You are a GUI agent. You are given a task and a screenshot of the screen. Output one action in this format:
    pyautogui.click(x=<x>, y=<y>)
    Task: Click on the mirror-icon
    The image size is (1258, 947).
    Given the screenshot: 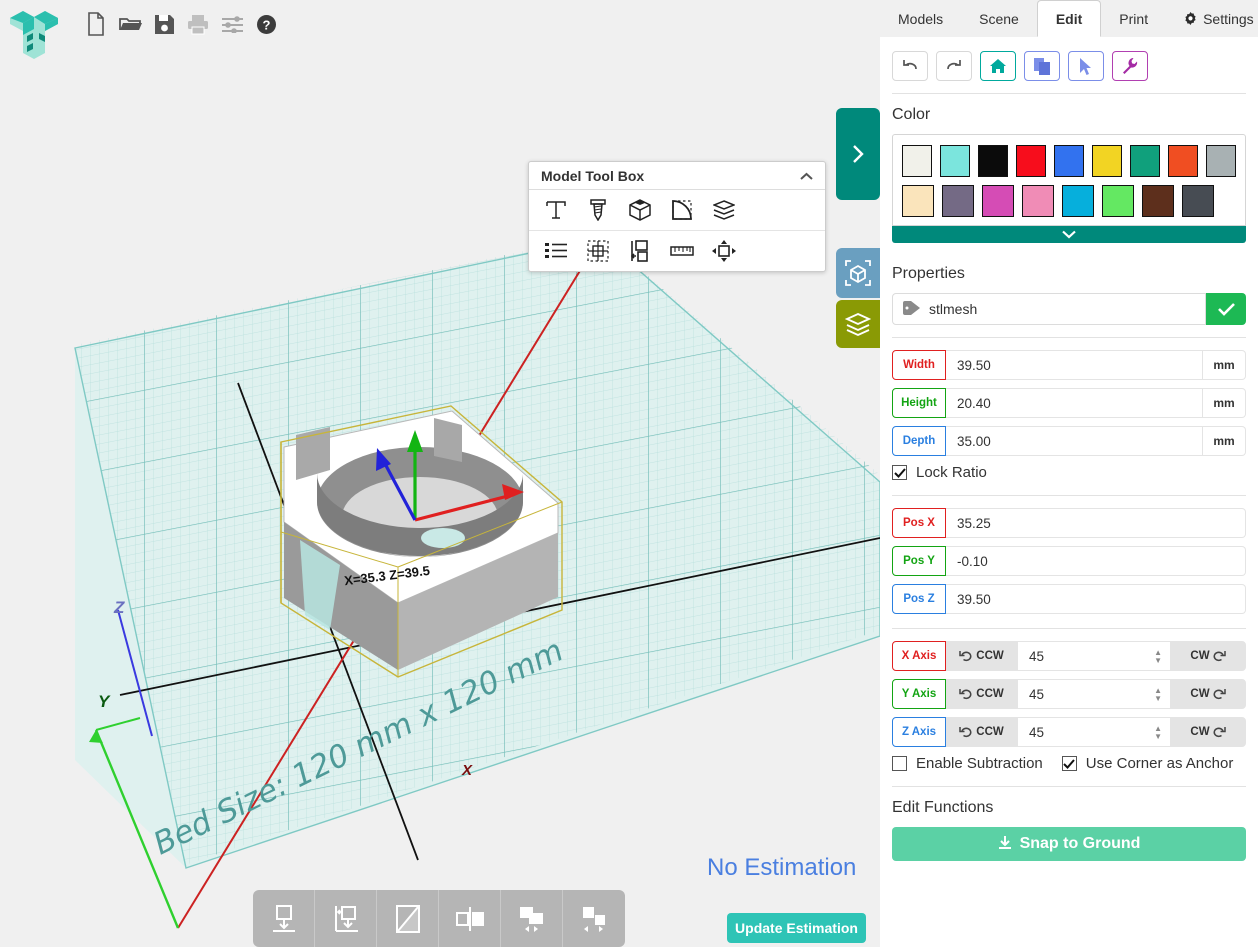 What is the action you would take?
    pyautogui.click(x=470, y=918)
    